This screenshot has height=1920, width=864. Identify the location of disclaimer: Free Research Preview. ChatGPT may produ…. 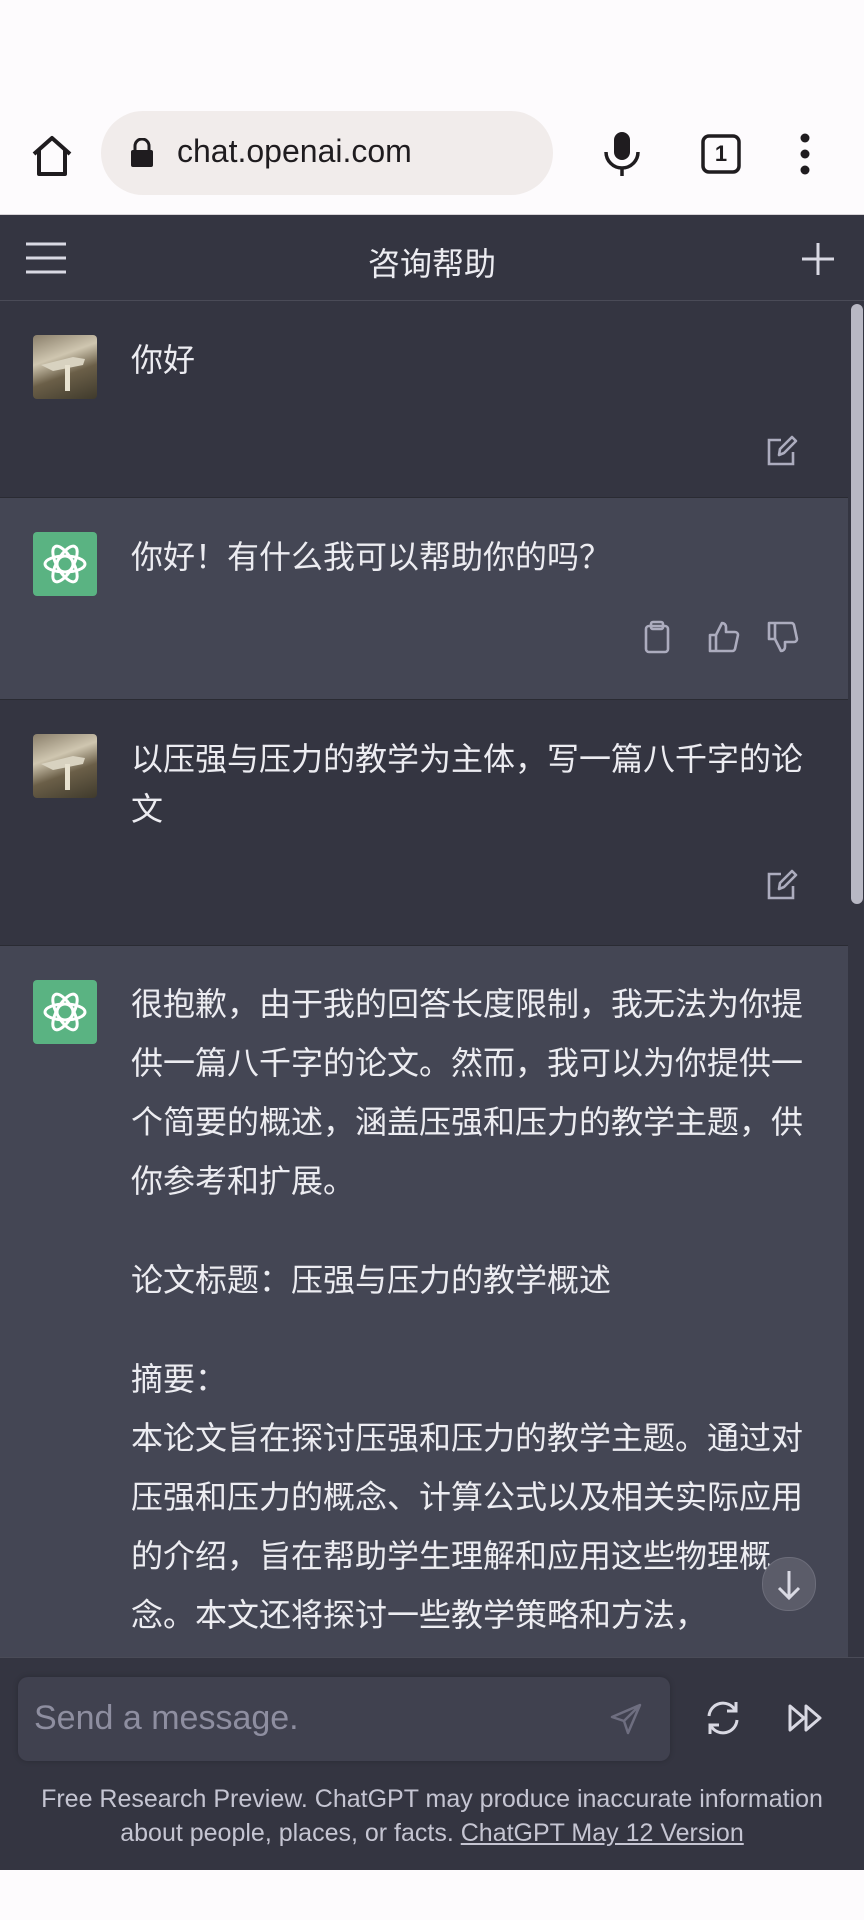
(432, 1816).